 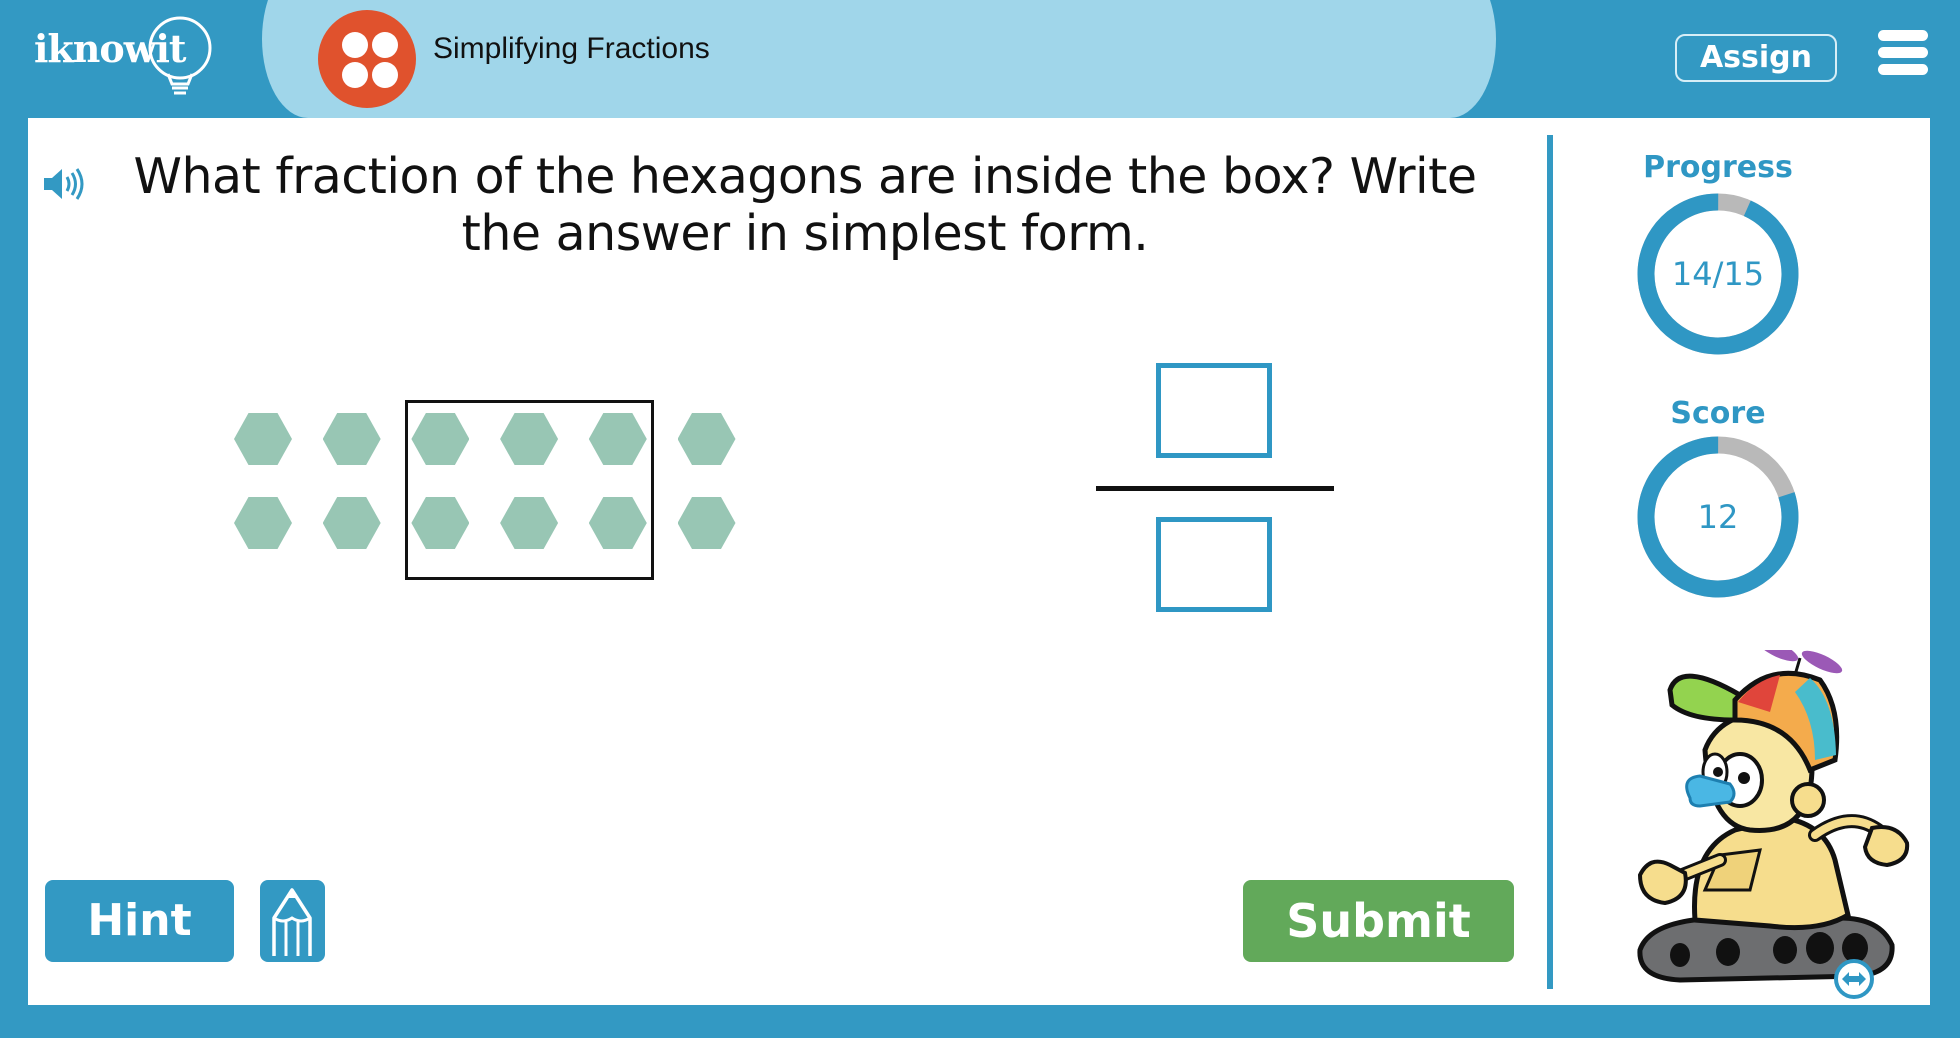 What do you see at coordinates (1718, 167) in the screenshot?
I see `progress-label: Progress` at bounding box center [1718, 167].